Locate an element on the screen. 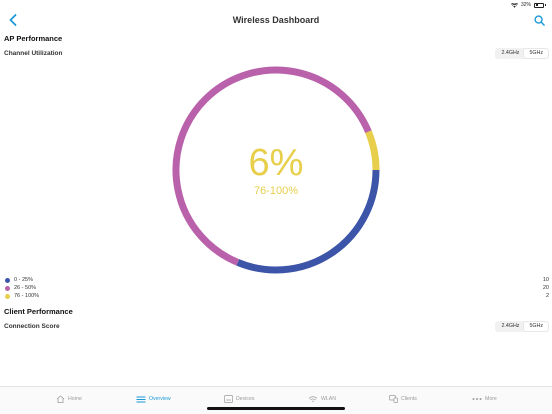 The width and height of the screenshot is (552, 414). ap-band-selector: 2.4GHz 5GHz is located at coordinates (522, 53).